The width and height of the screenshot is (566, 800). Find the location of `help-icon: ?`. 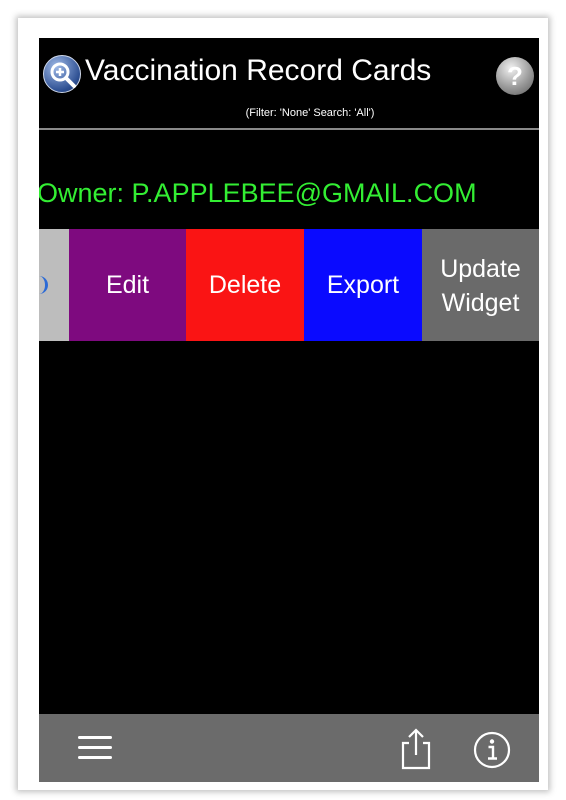

help-icon: ? is located at coordinates (515, 76).